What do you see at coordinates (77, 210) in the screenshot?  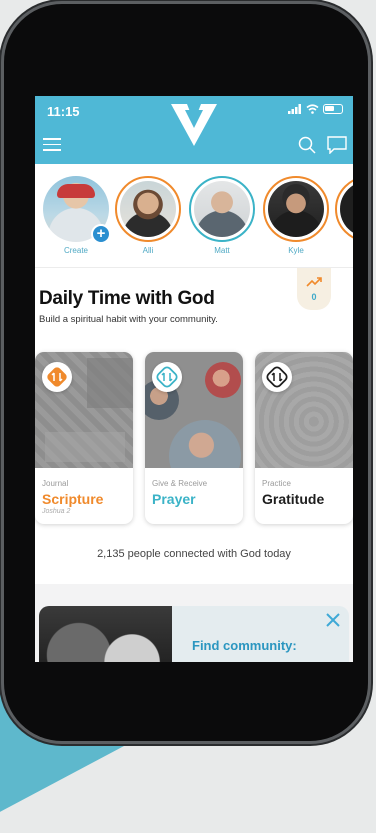 I see `create-avatar-wrapper: +` at bounding box center [77, 210].